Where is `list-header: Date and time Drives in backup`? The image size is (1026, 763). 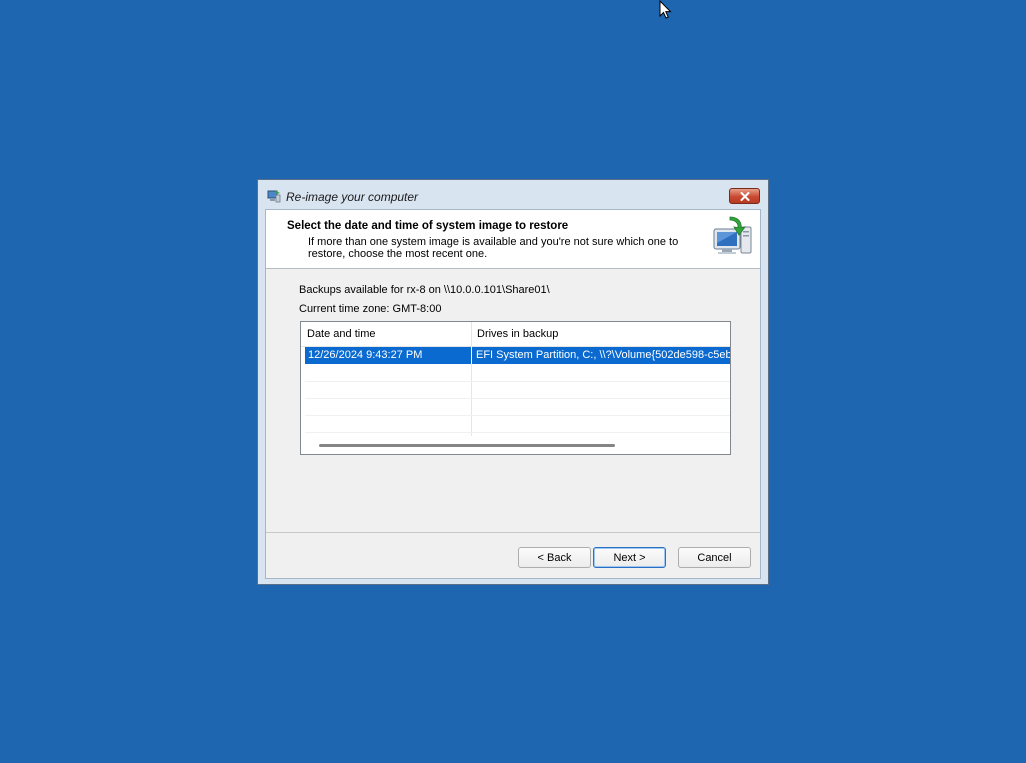 list-header: Date and time Drives in backup is located at coordinates (515, 334).